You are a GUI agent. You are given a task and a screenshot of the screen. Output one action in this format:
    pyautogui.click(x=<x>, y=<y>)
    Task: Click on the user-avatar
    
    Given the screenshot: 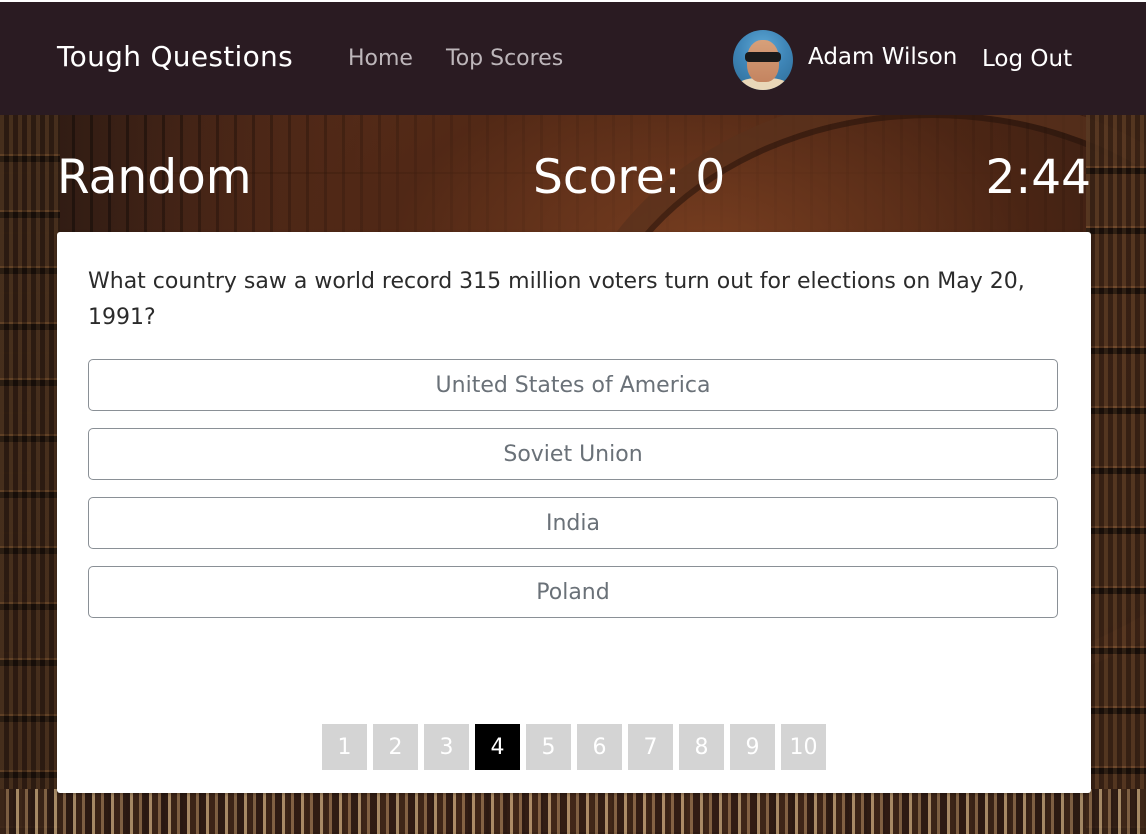 What is the action you would take?
    pyautogui.click(x=763, y=60)
    